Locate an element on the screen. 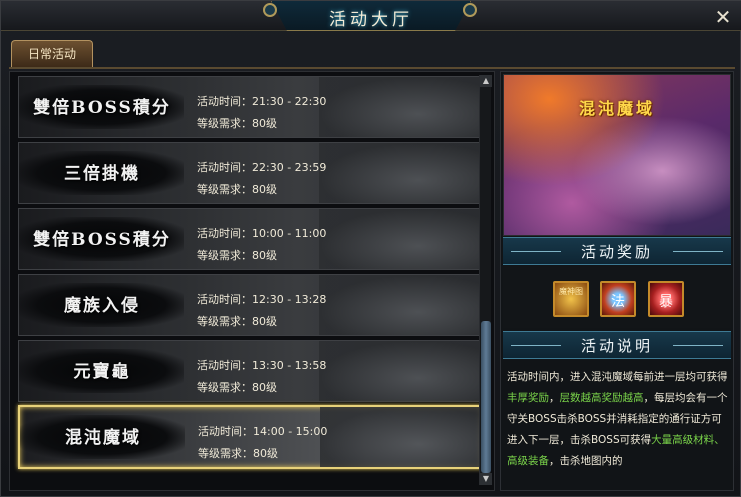 This screenshot has width=741, height=497. window-title: 活动大厅 is located at coordinates (371, 20).